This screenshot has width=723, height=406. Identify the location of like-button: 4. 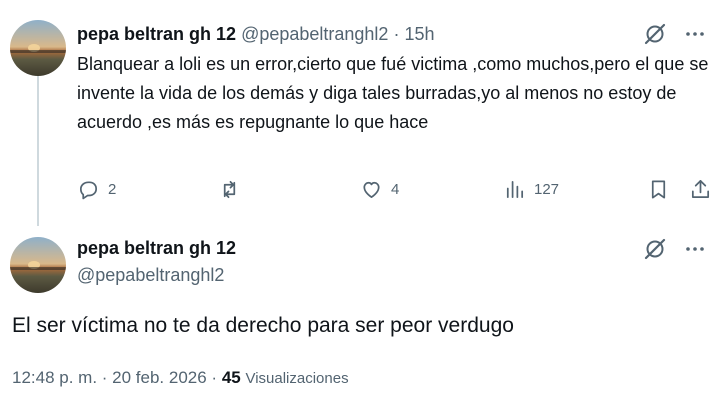
(379, 189).